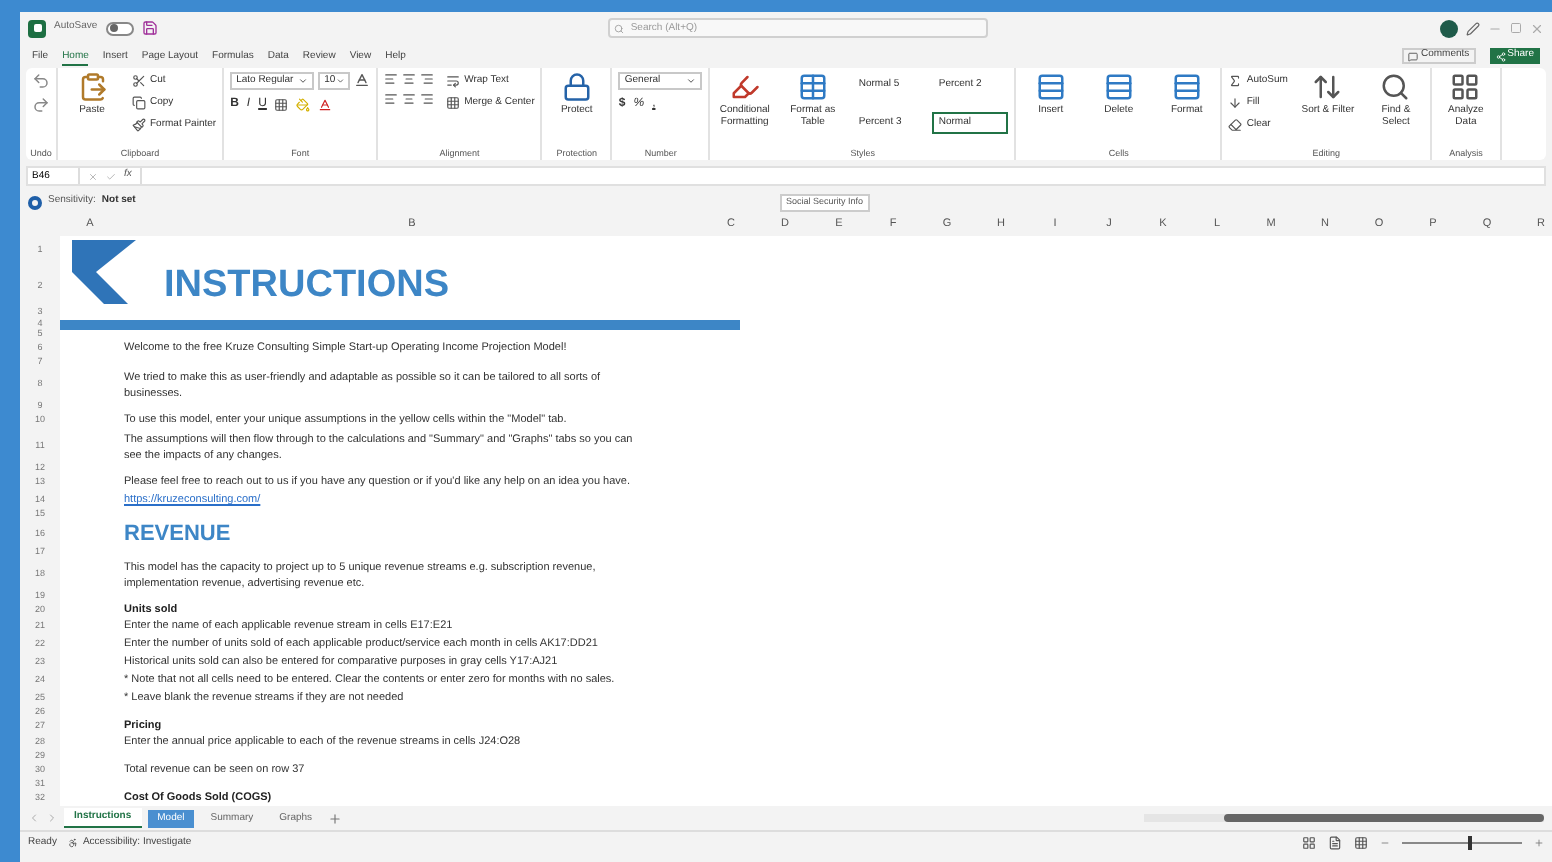 The height and width of the screenshot is (862, 1552). I want to click on section-heading: REVENUE, so click(177, 534).